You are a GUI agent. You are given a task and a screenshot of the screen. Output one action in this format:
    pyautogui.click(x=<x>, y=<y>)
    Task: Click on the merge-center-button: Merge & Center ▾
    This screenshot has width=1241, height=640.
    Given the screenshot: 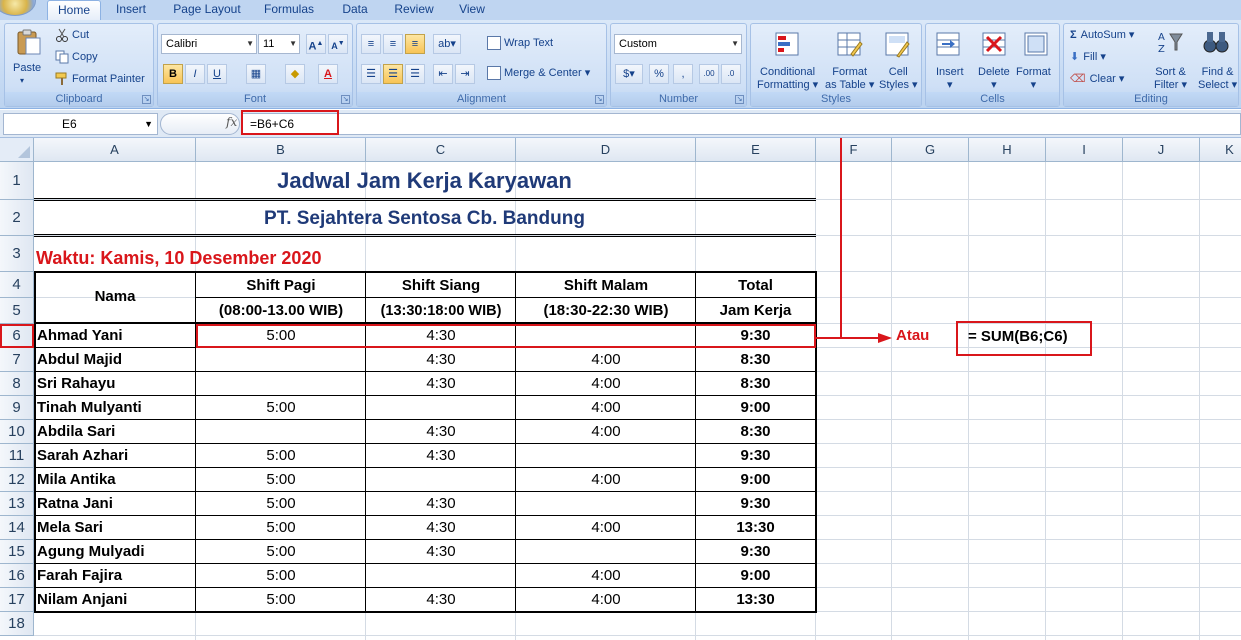 What is the action you would take?
    pyautogui.click(x=538, y=73)
    